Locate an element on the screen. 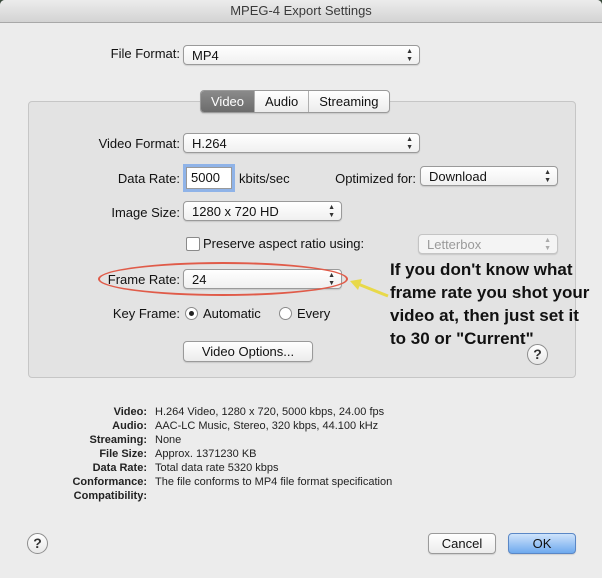 The height and width of the screenshot is (578, 602). summary-value-streaming: None is located at coordinates (168, 440).